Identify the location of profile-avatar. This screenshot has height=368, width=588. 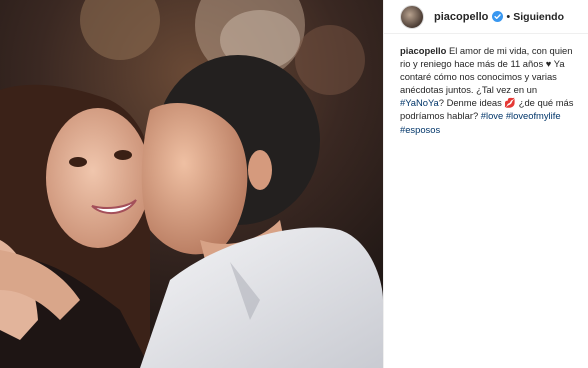
(412, 16).